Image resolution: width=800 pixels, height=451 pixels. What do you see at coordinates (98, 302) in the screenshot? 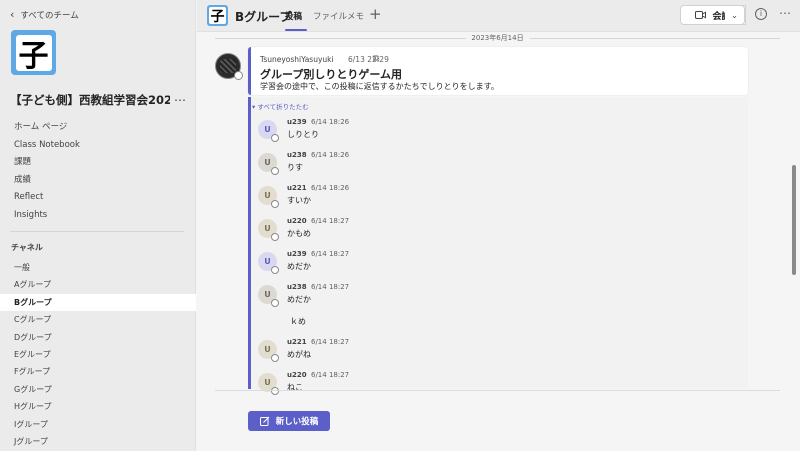
I see `channel-item-b: Bグループ` at bounding box center [98, 302].